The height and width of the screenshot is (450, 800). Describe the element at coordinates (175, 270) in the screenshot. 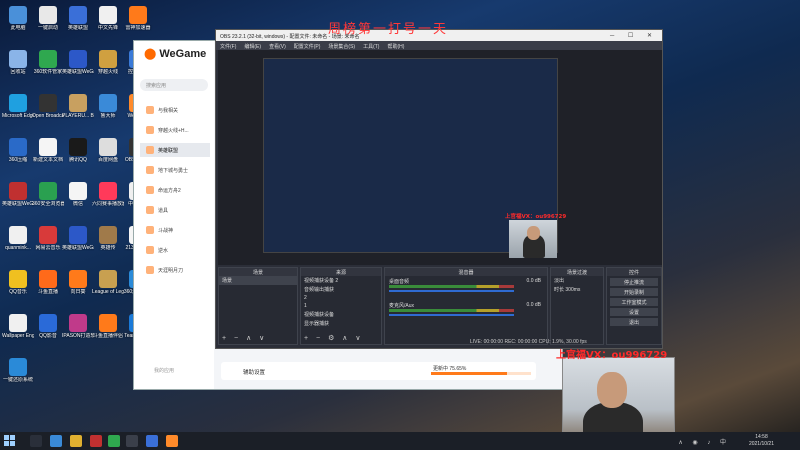

I see `wegame-nav-item: 天涯明月刀` at that location.